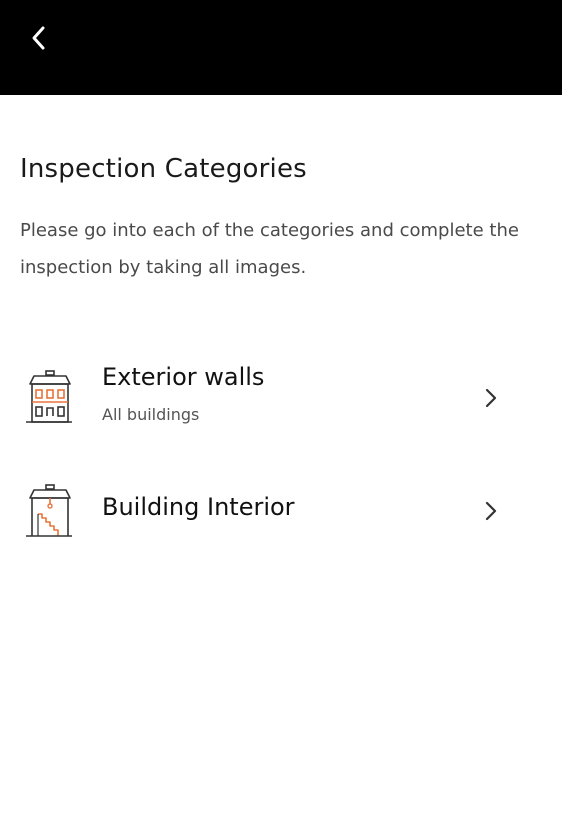  What do you see at coordinates (281, 399) in the screenshot?
I see `category-exterior-walls: Exterior walls All buildings` at bounding box center [281, 399].